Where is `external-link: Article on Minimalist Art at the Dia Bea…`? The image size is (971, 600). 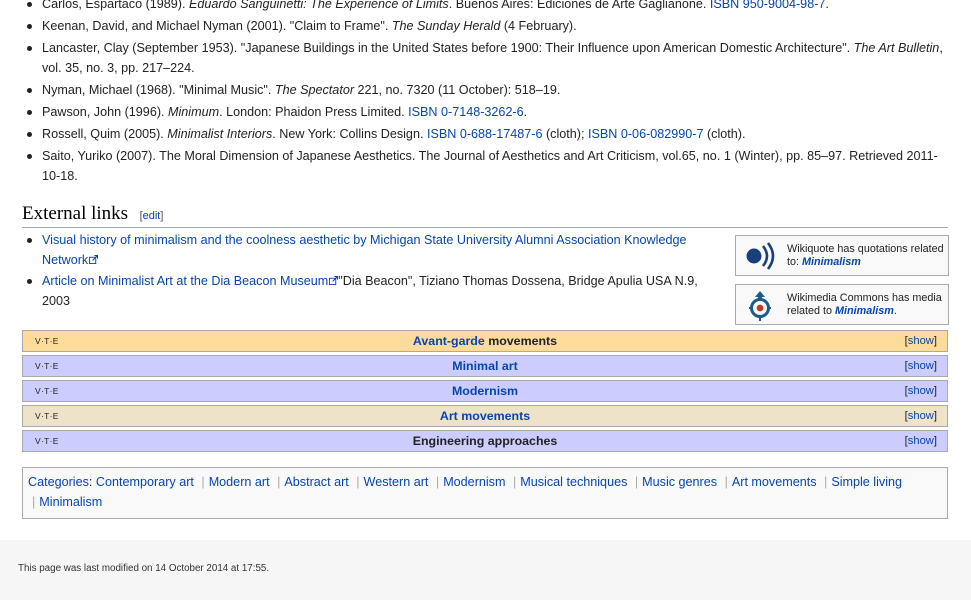 external-link: Article on Minimalist Art at the Dia Bea… is located at coordinates (185, 281).